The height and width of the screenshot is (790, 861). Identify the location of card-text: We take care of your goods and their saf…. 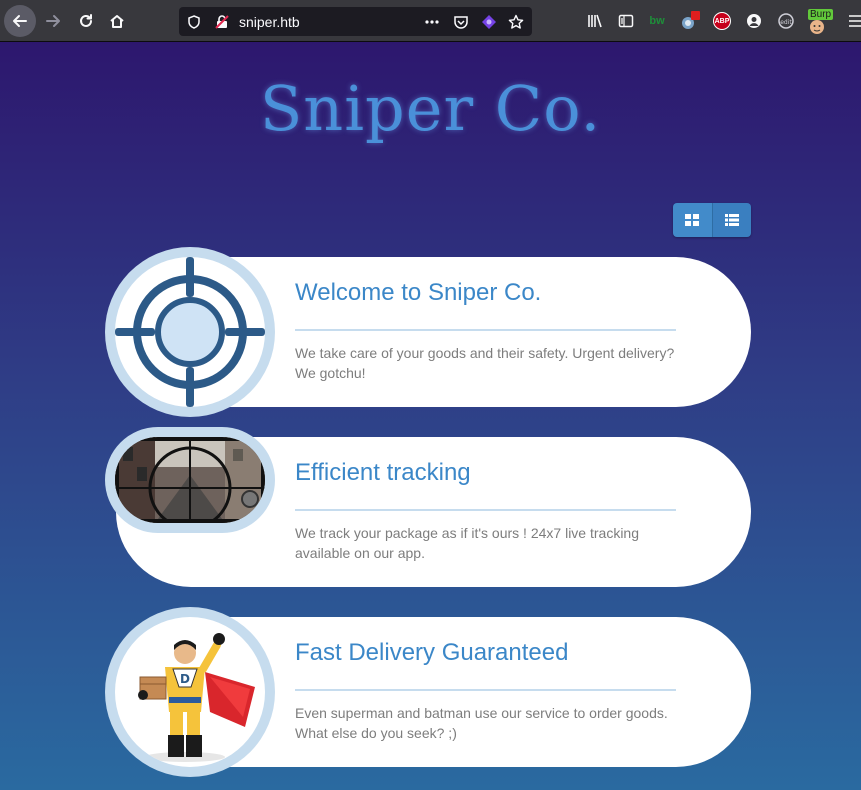
(485, 363).